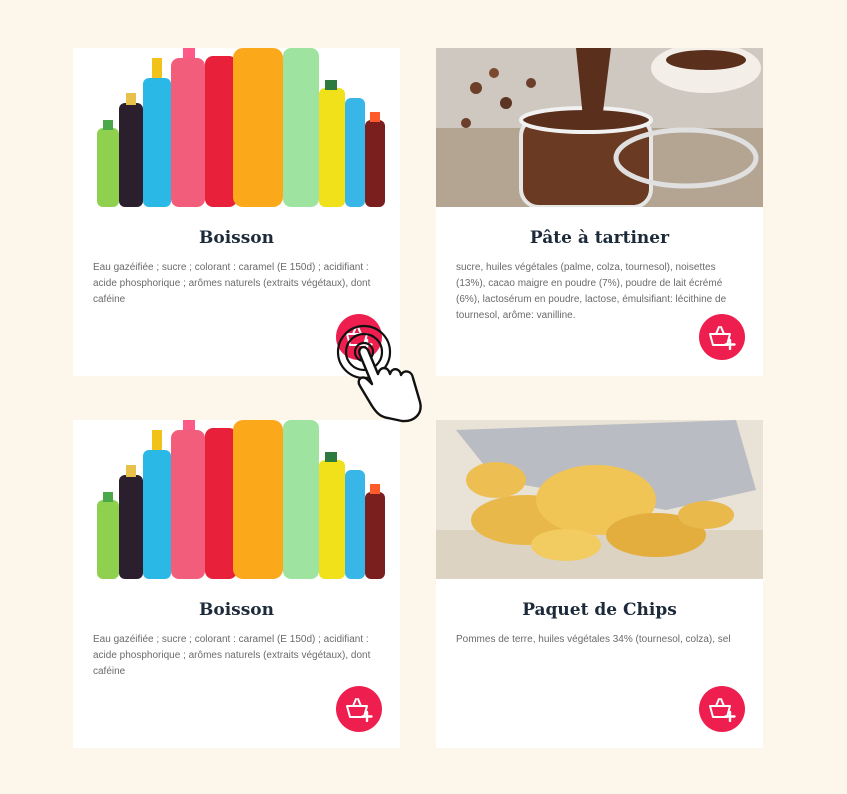 This screenshot has height=794, width=847. Describe the element at coordinates (599, 610) in the screenshot. I see `product-title: Paquet de Chips` at that location.